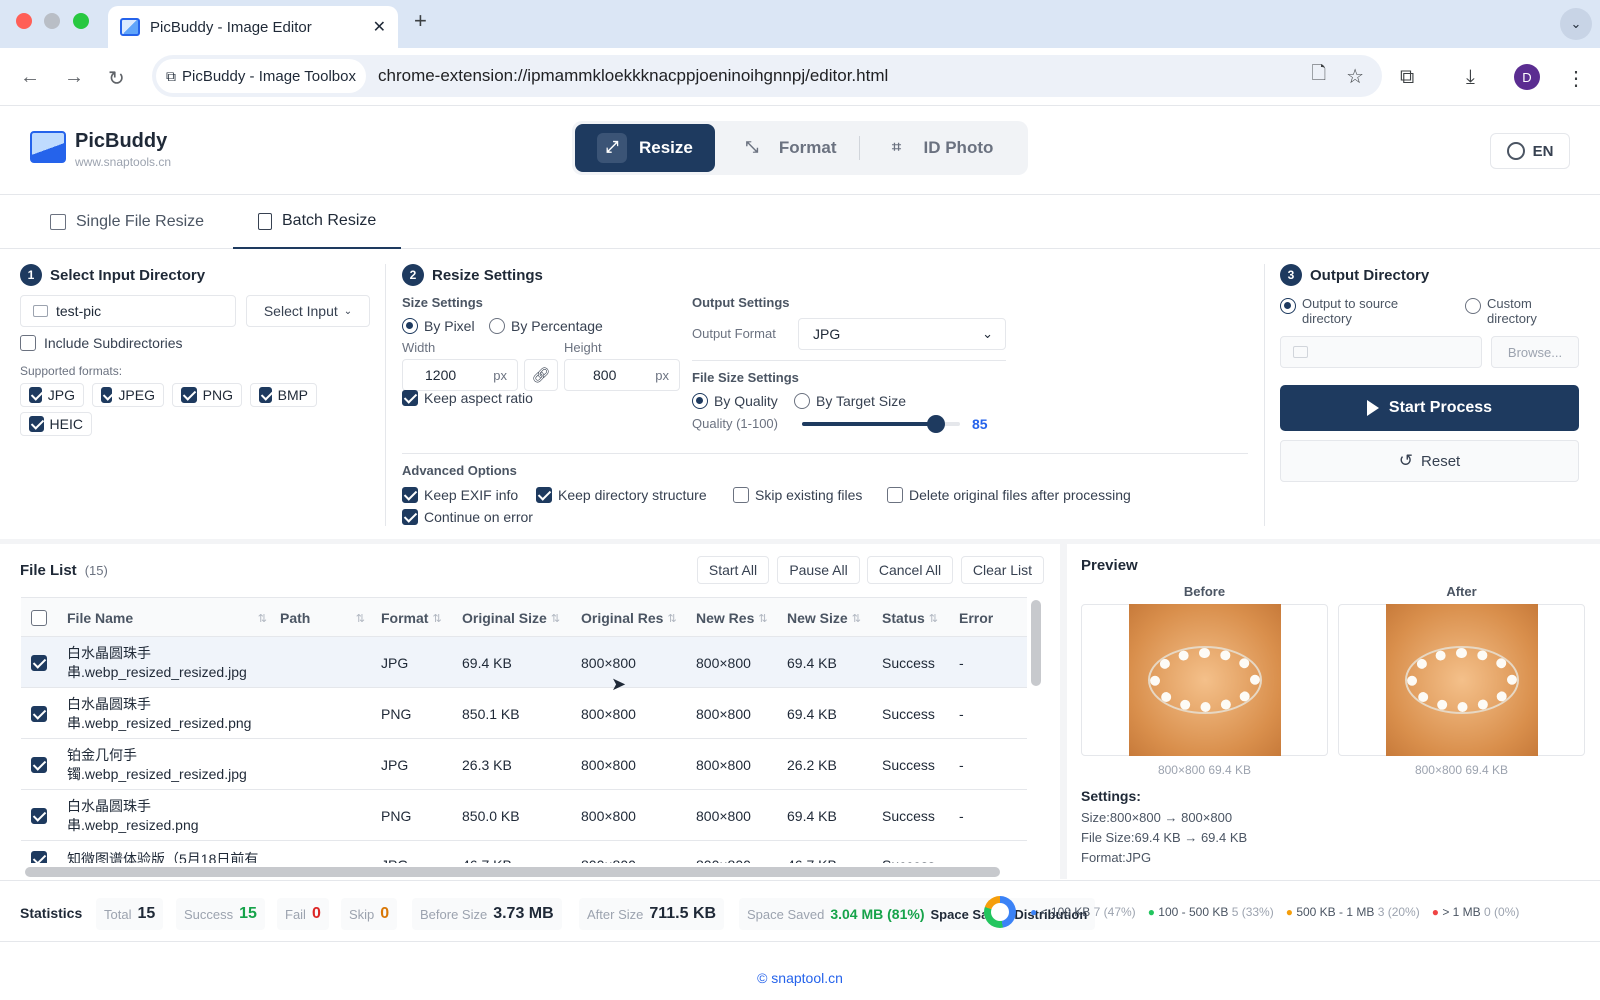 This screenshot has width=1600, height=1000. What do you see at coordinates (101, 343) in the screenshot?
I see `include-subdirectories-option: Include Subdirectories` at bounding box center [101, 343].